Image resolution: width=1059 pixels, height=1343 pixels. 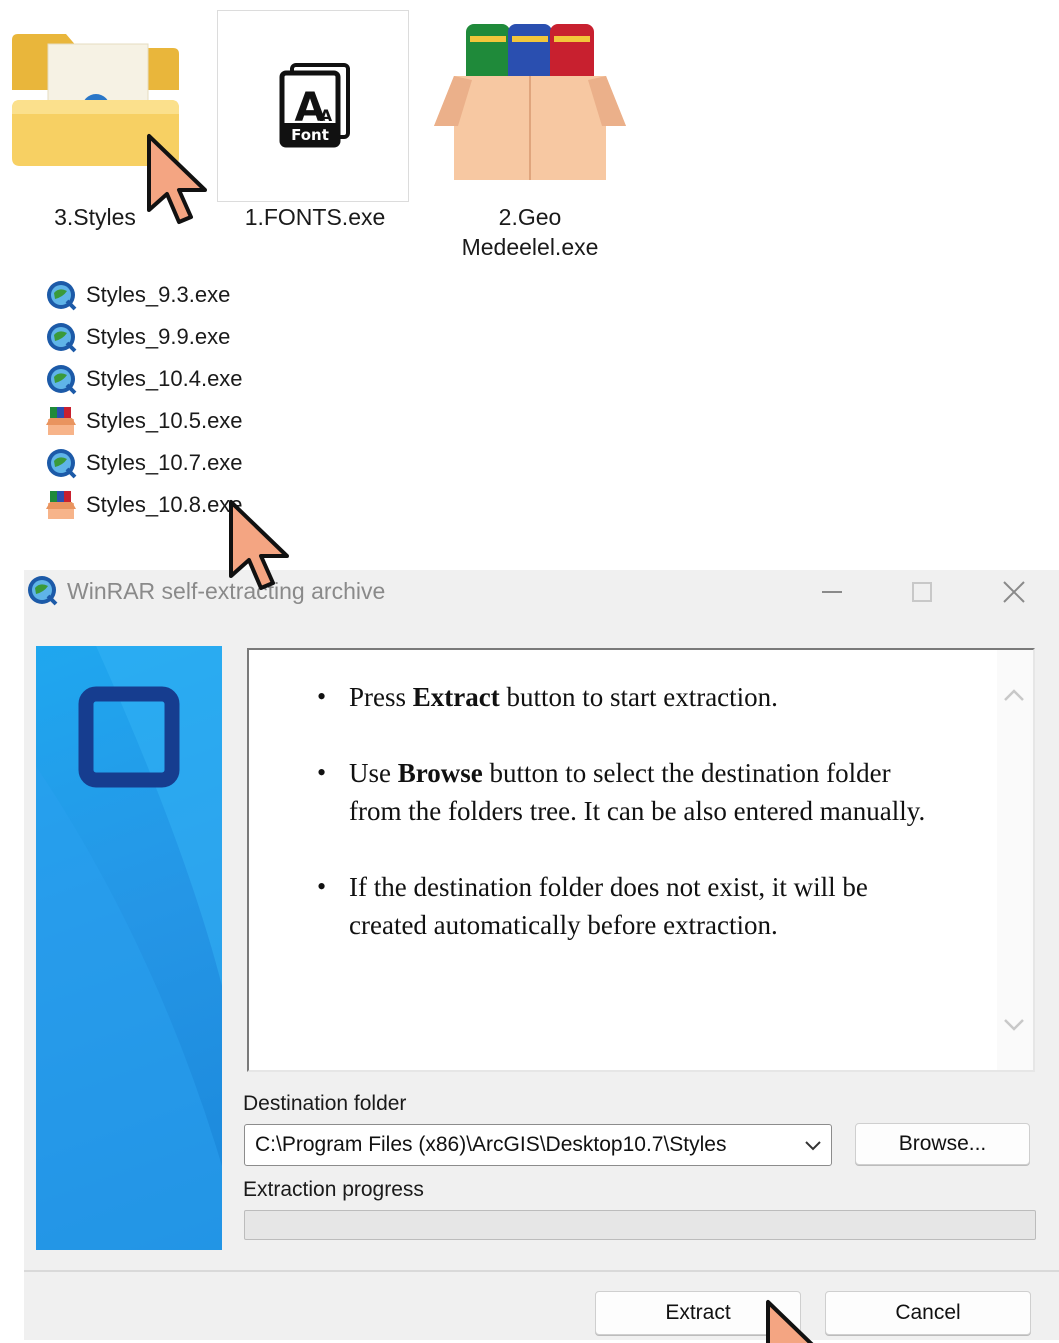 What do you see at coordinates (813, 1145) in the screenshot?
I see `chevron-down-icon` at bounding box center [813, 1145].